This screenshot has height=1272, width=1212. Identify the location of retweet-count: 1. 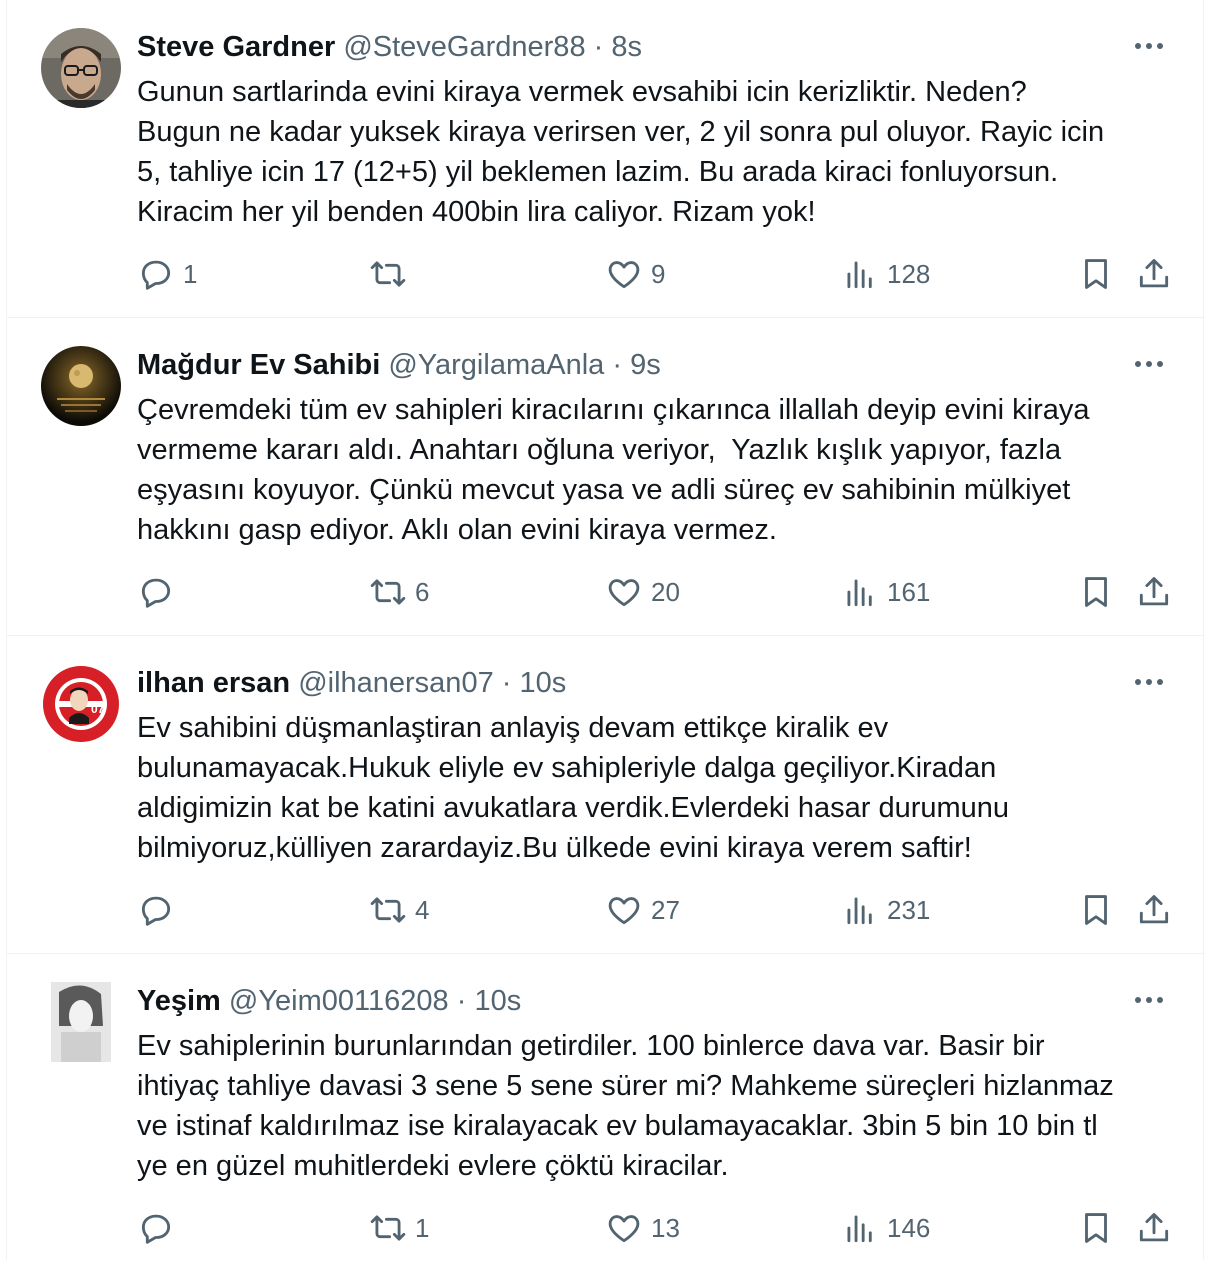
(422, 1227).